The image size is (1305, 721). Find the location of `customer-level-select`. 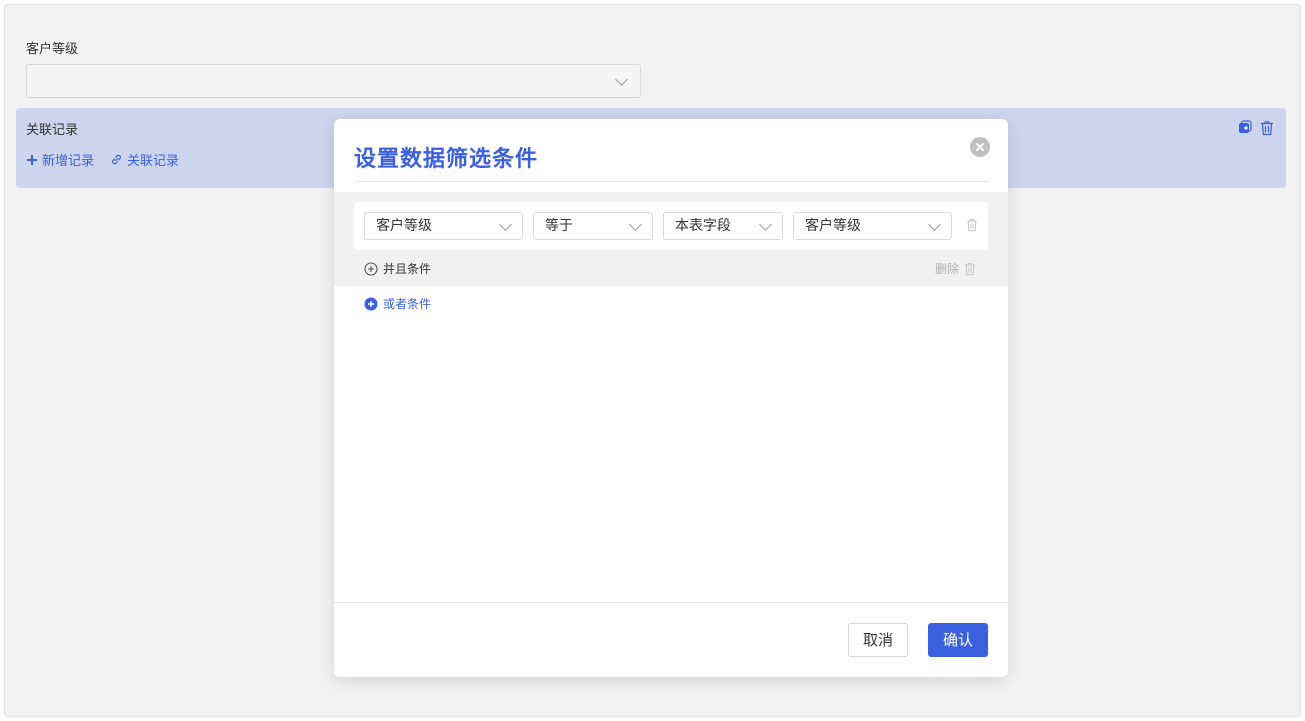

customer-level-select is located at coordinates (333, 81).